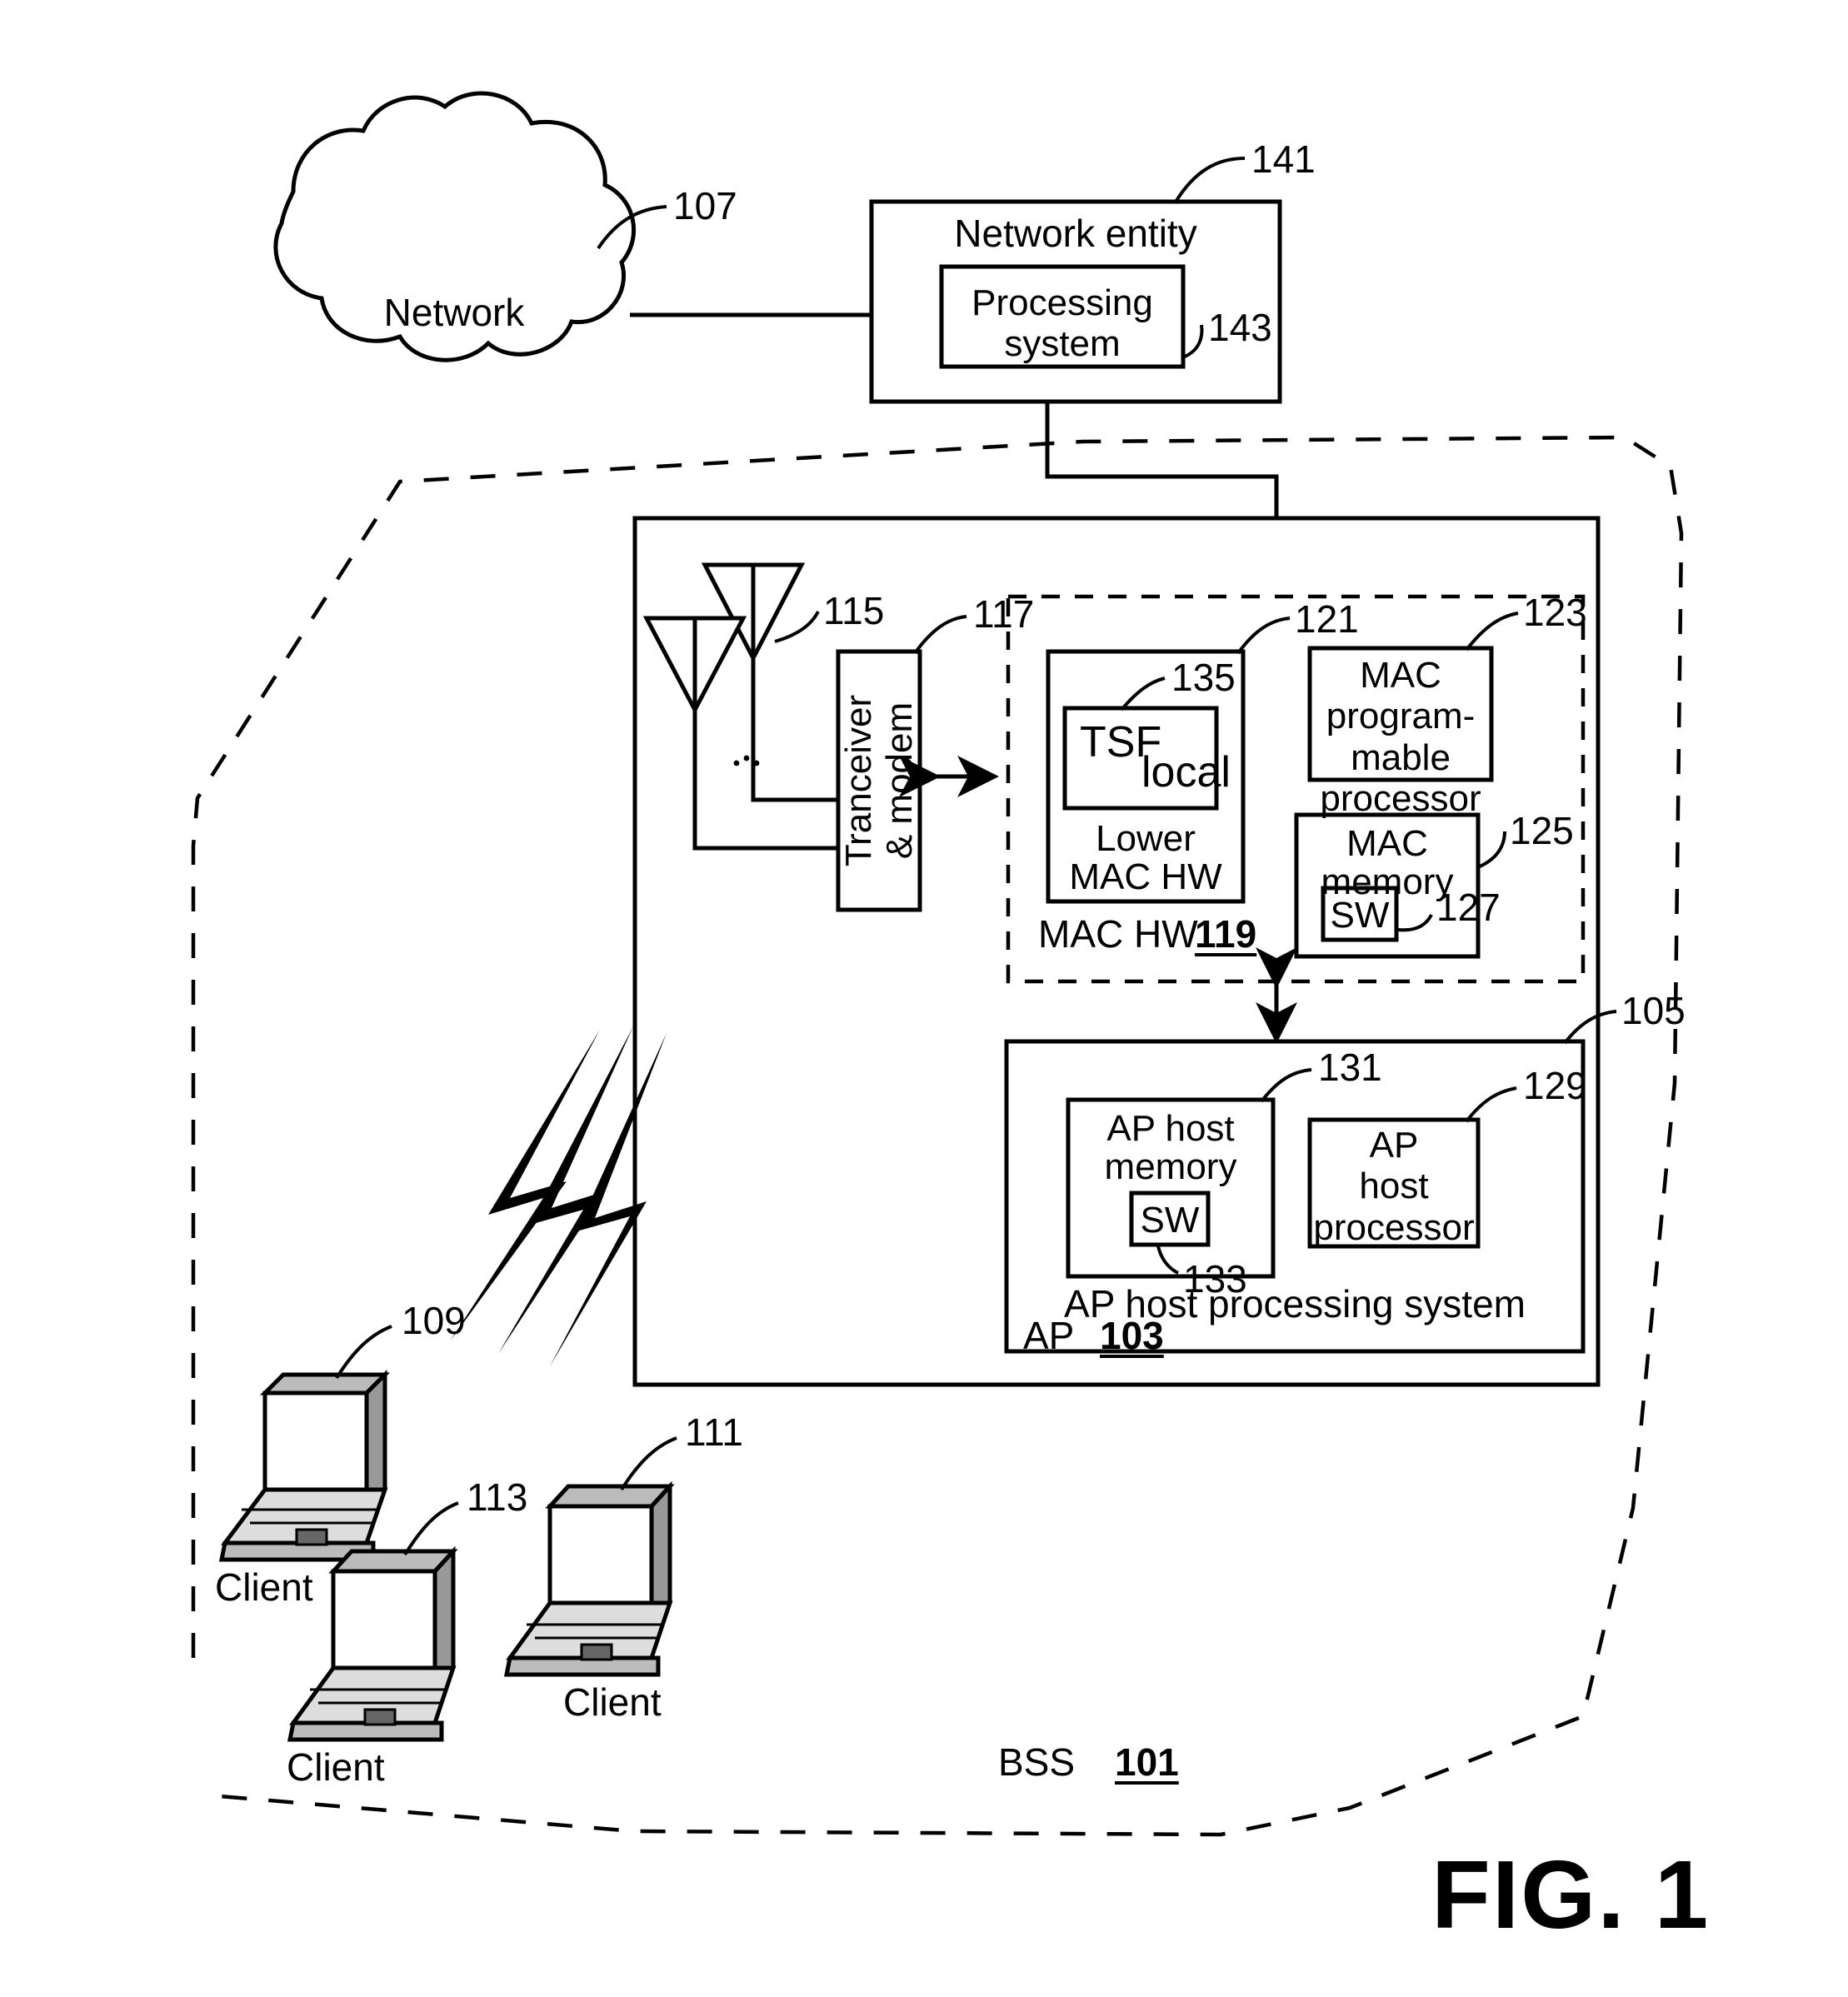  What do you see at coordinates (1350, 1067) in the screenshot?
I see `ref-131: 131` at bounding box center [1350, 1067].